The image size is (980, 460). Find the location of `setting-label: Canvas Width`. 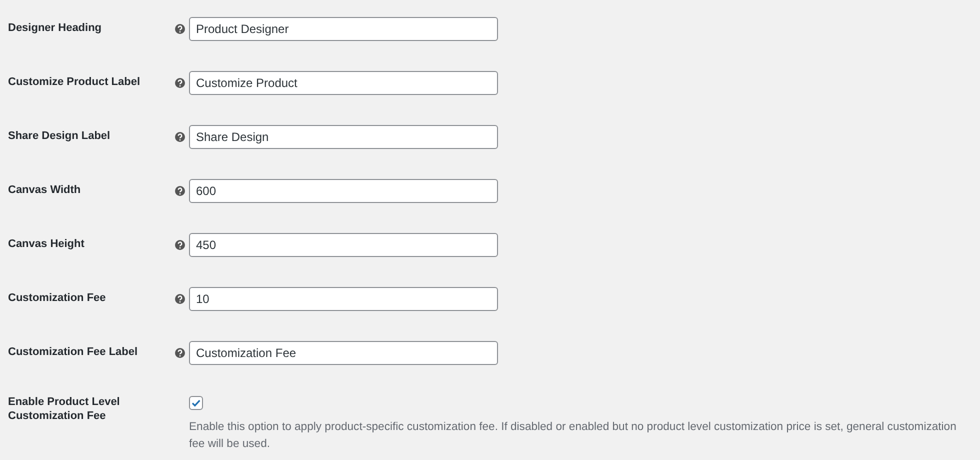

setting-label: Canvas Width is located at coordinates (45, 190).